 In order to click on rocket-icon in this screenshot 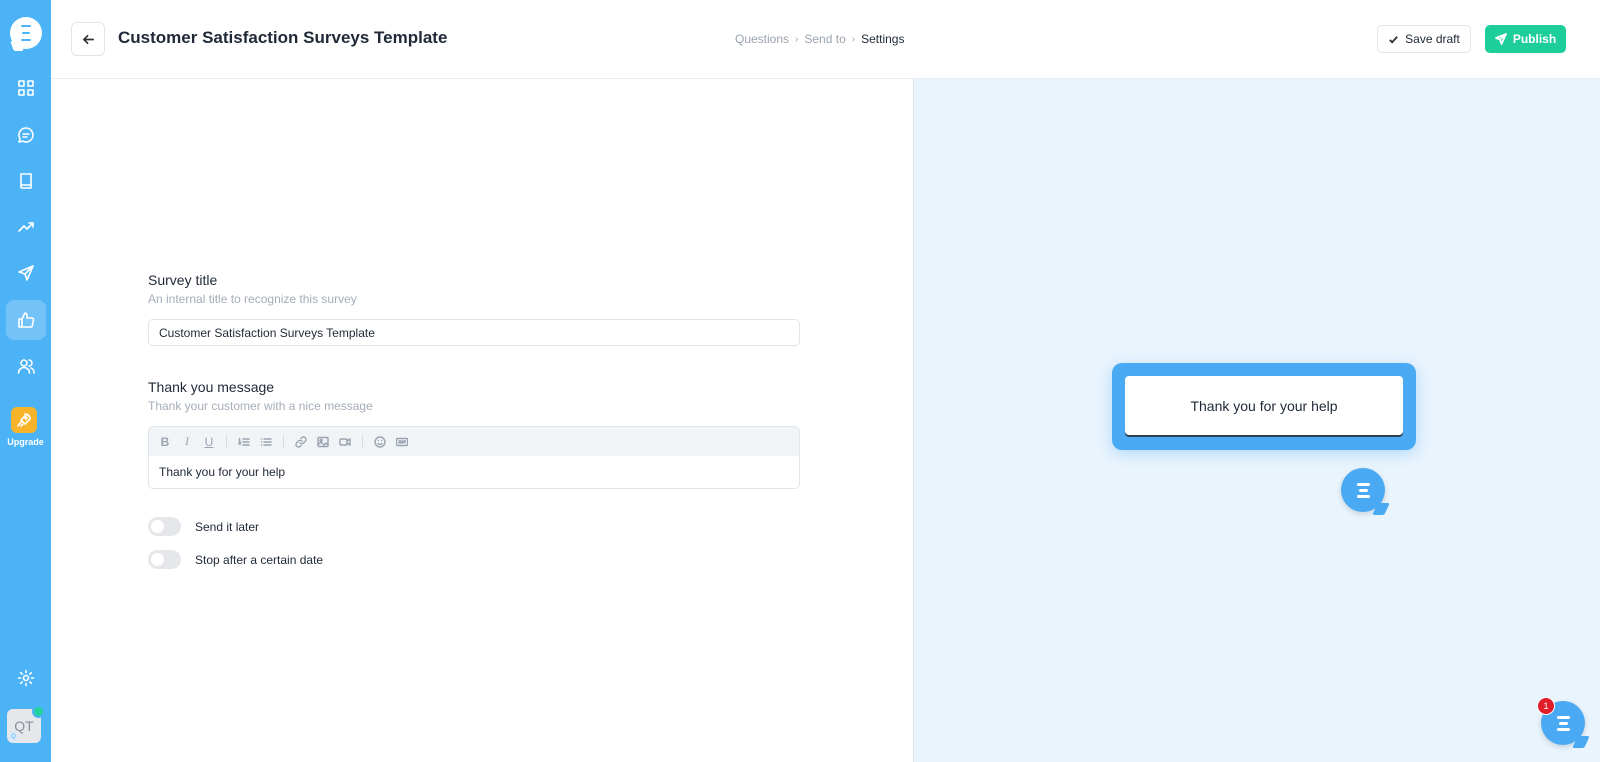, I will do `click(24, 420)`.